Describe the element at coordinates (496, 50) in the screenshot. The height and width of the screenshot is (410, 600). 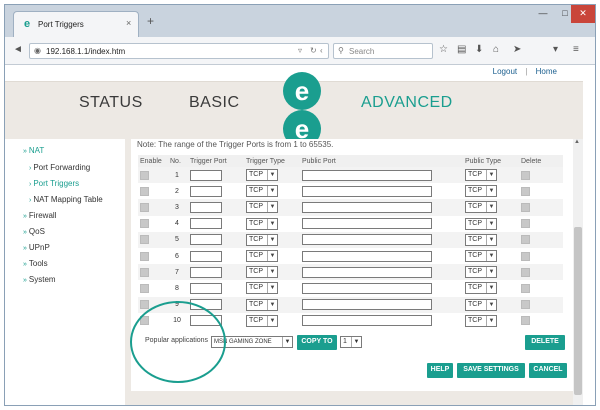
I see `home-icon: ⌂` at that location.